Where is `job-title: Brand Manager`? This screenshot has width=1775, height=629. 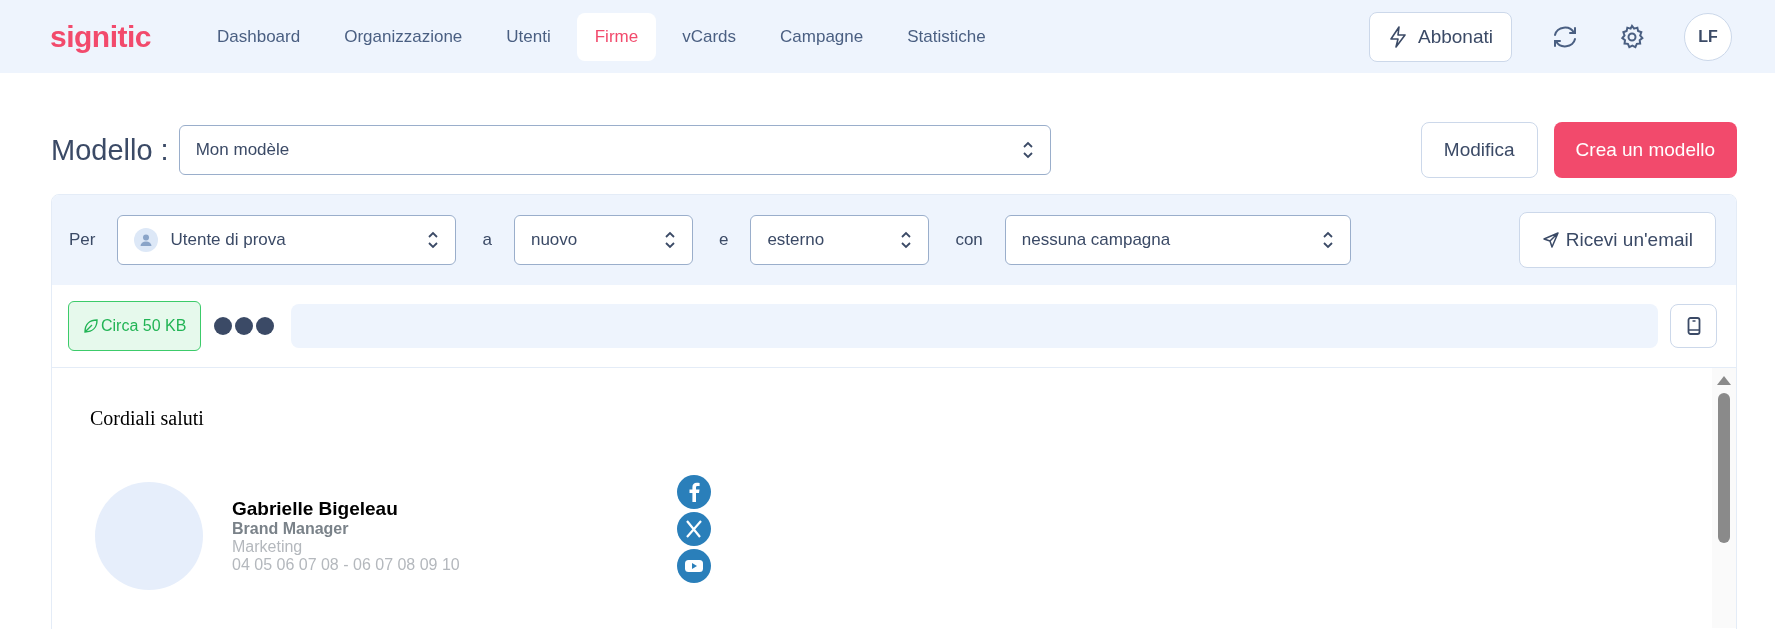 job-title: Brand Manager is located at coordinates (291, 529).